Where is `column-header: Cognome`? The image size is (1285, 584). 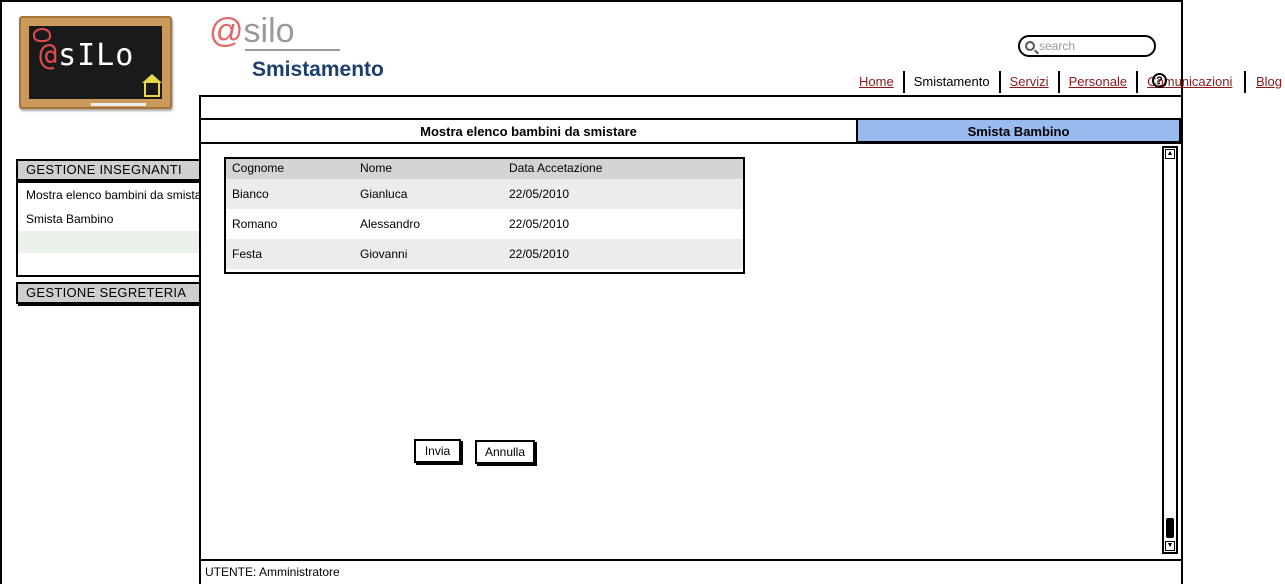 column-header: Cognome is located at coordinates (258, 168).